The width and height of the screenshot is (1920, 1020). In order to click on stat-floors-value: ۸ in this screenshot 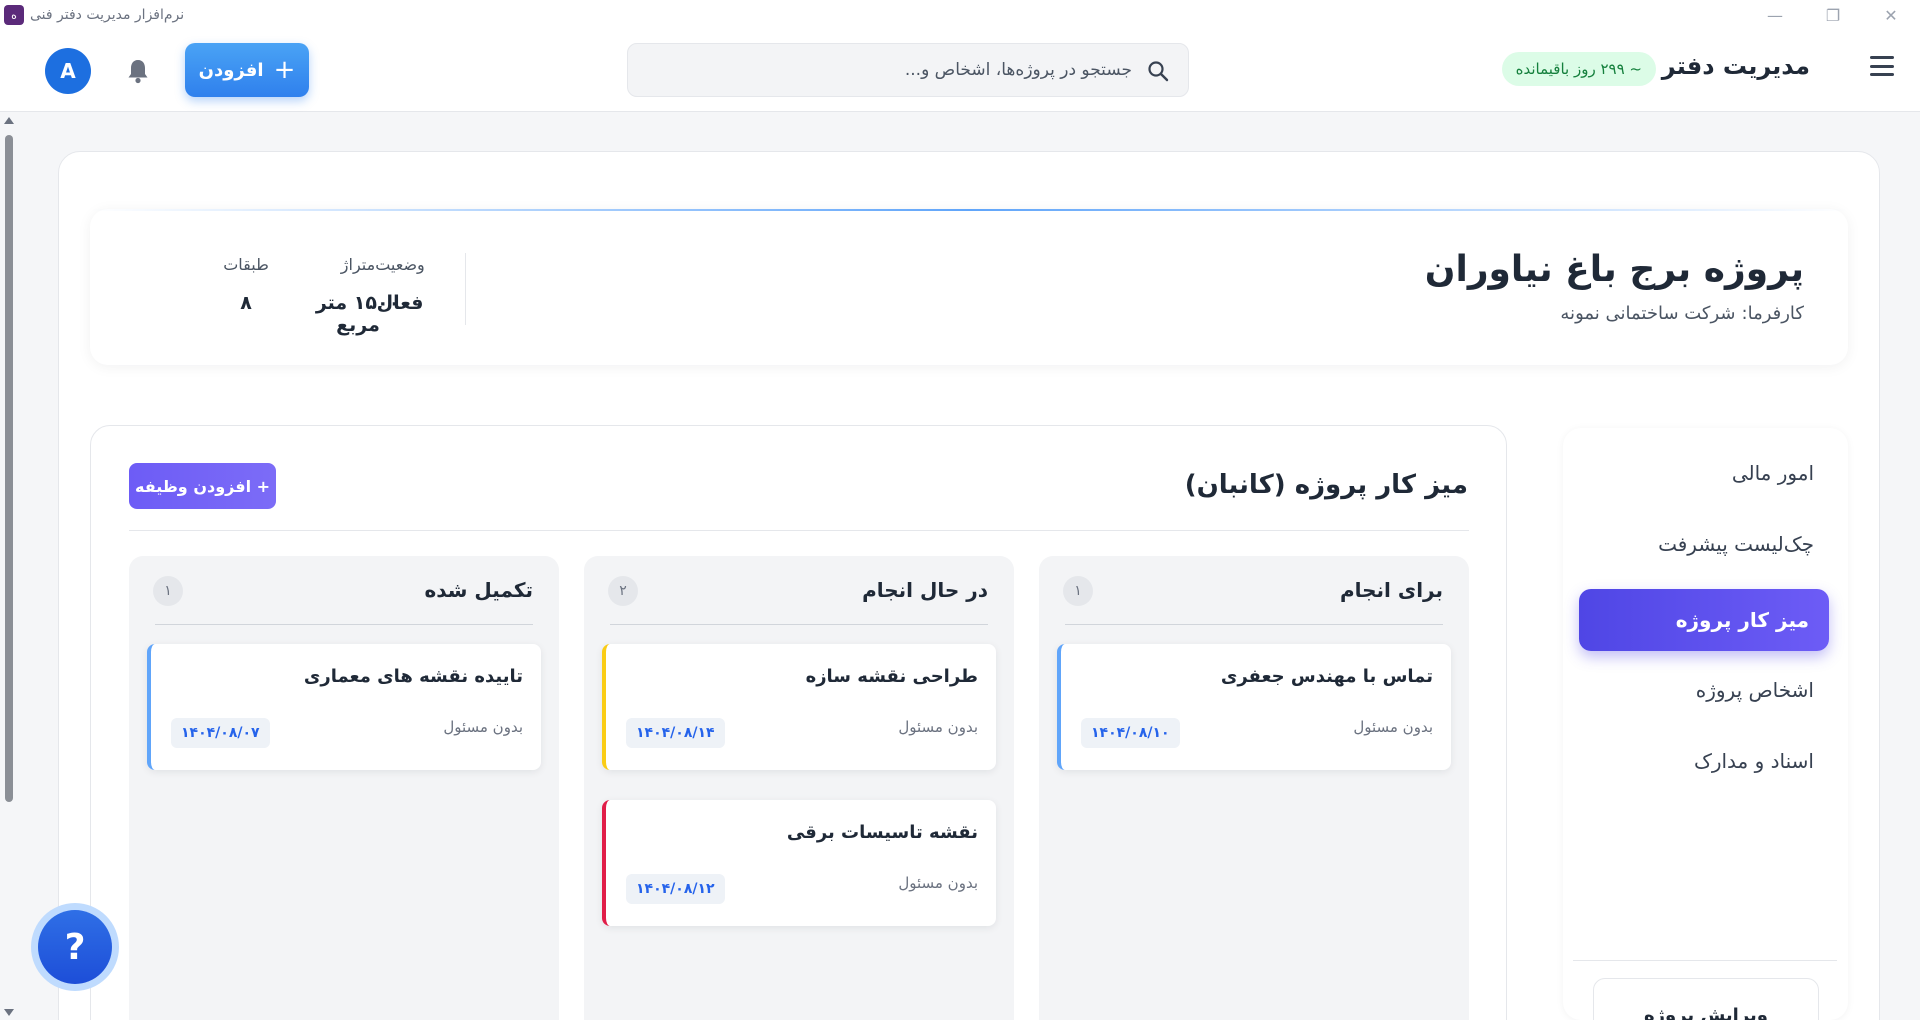, I will do `click(246, 303)`.